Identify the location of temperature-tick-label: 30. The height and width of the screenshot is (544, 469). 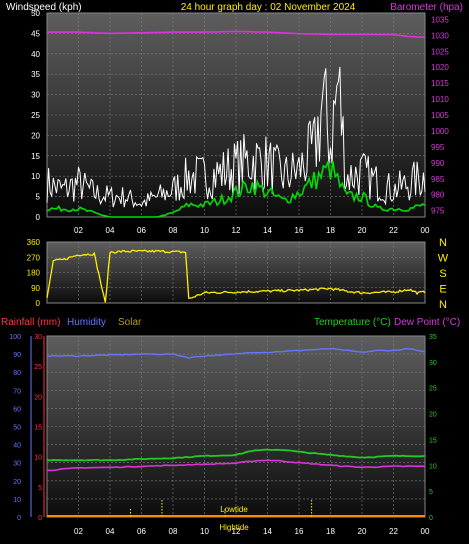
(433, 363).